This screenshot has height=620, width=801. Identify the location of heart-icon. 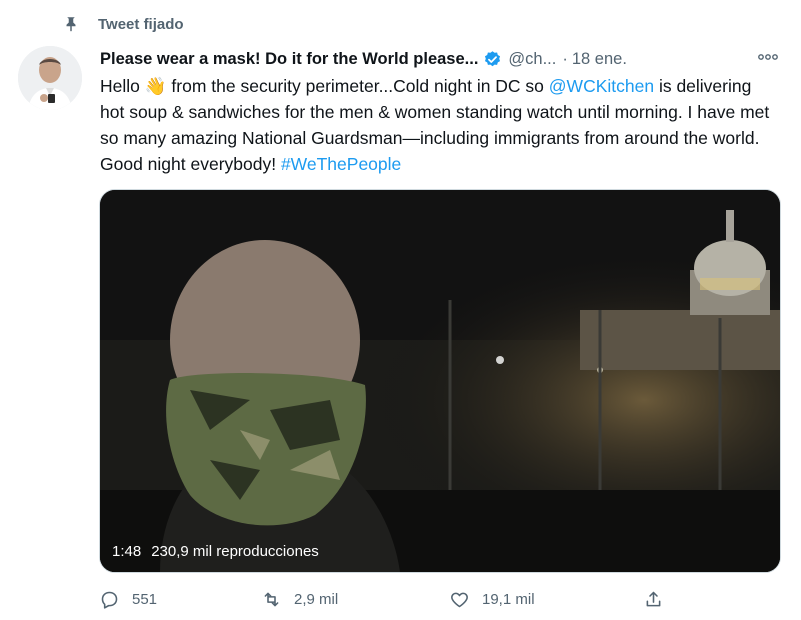
(459, 599).